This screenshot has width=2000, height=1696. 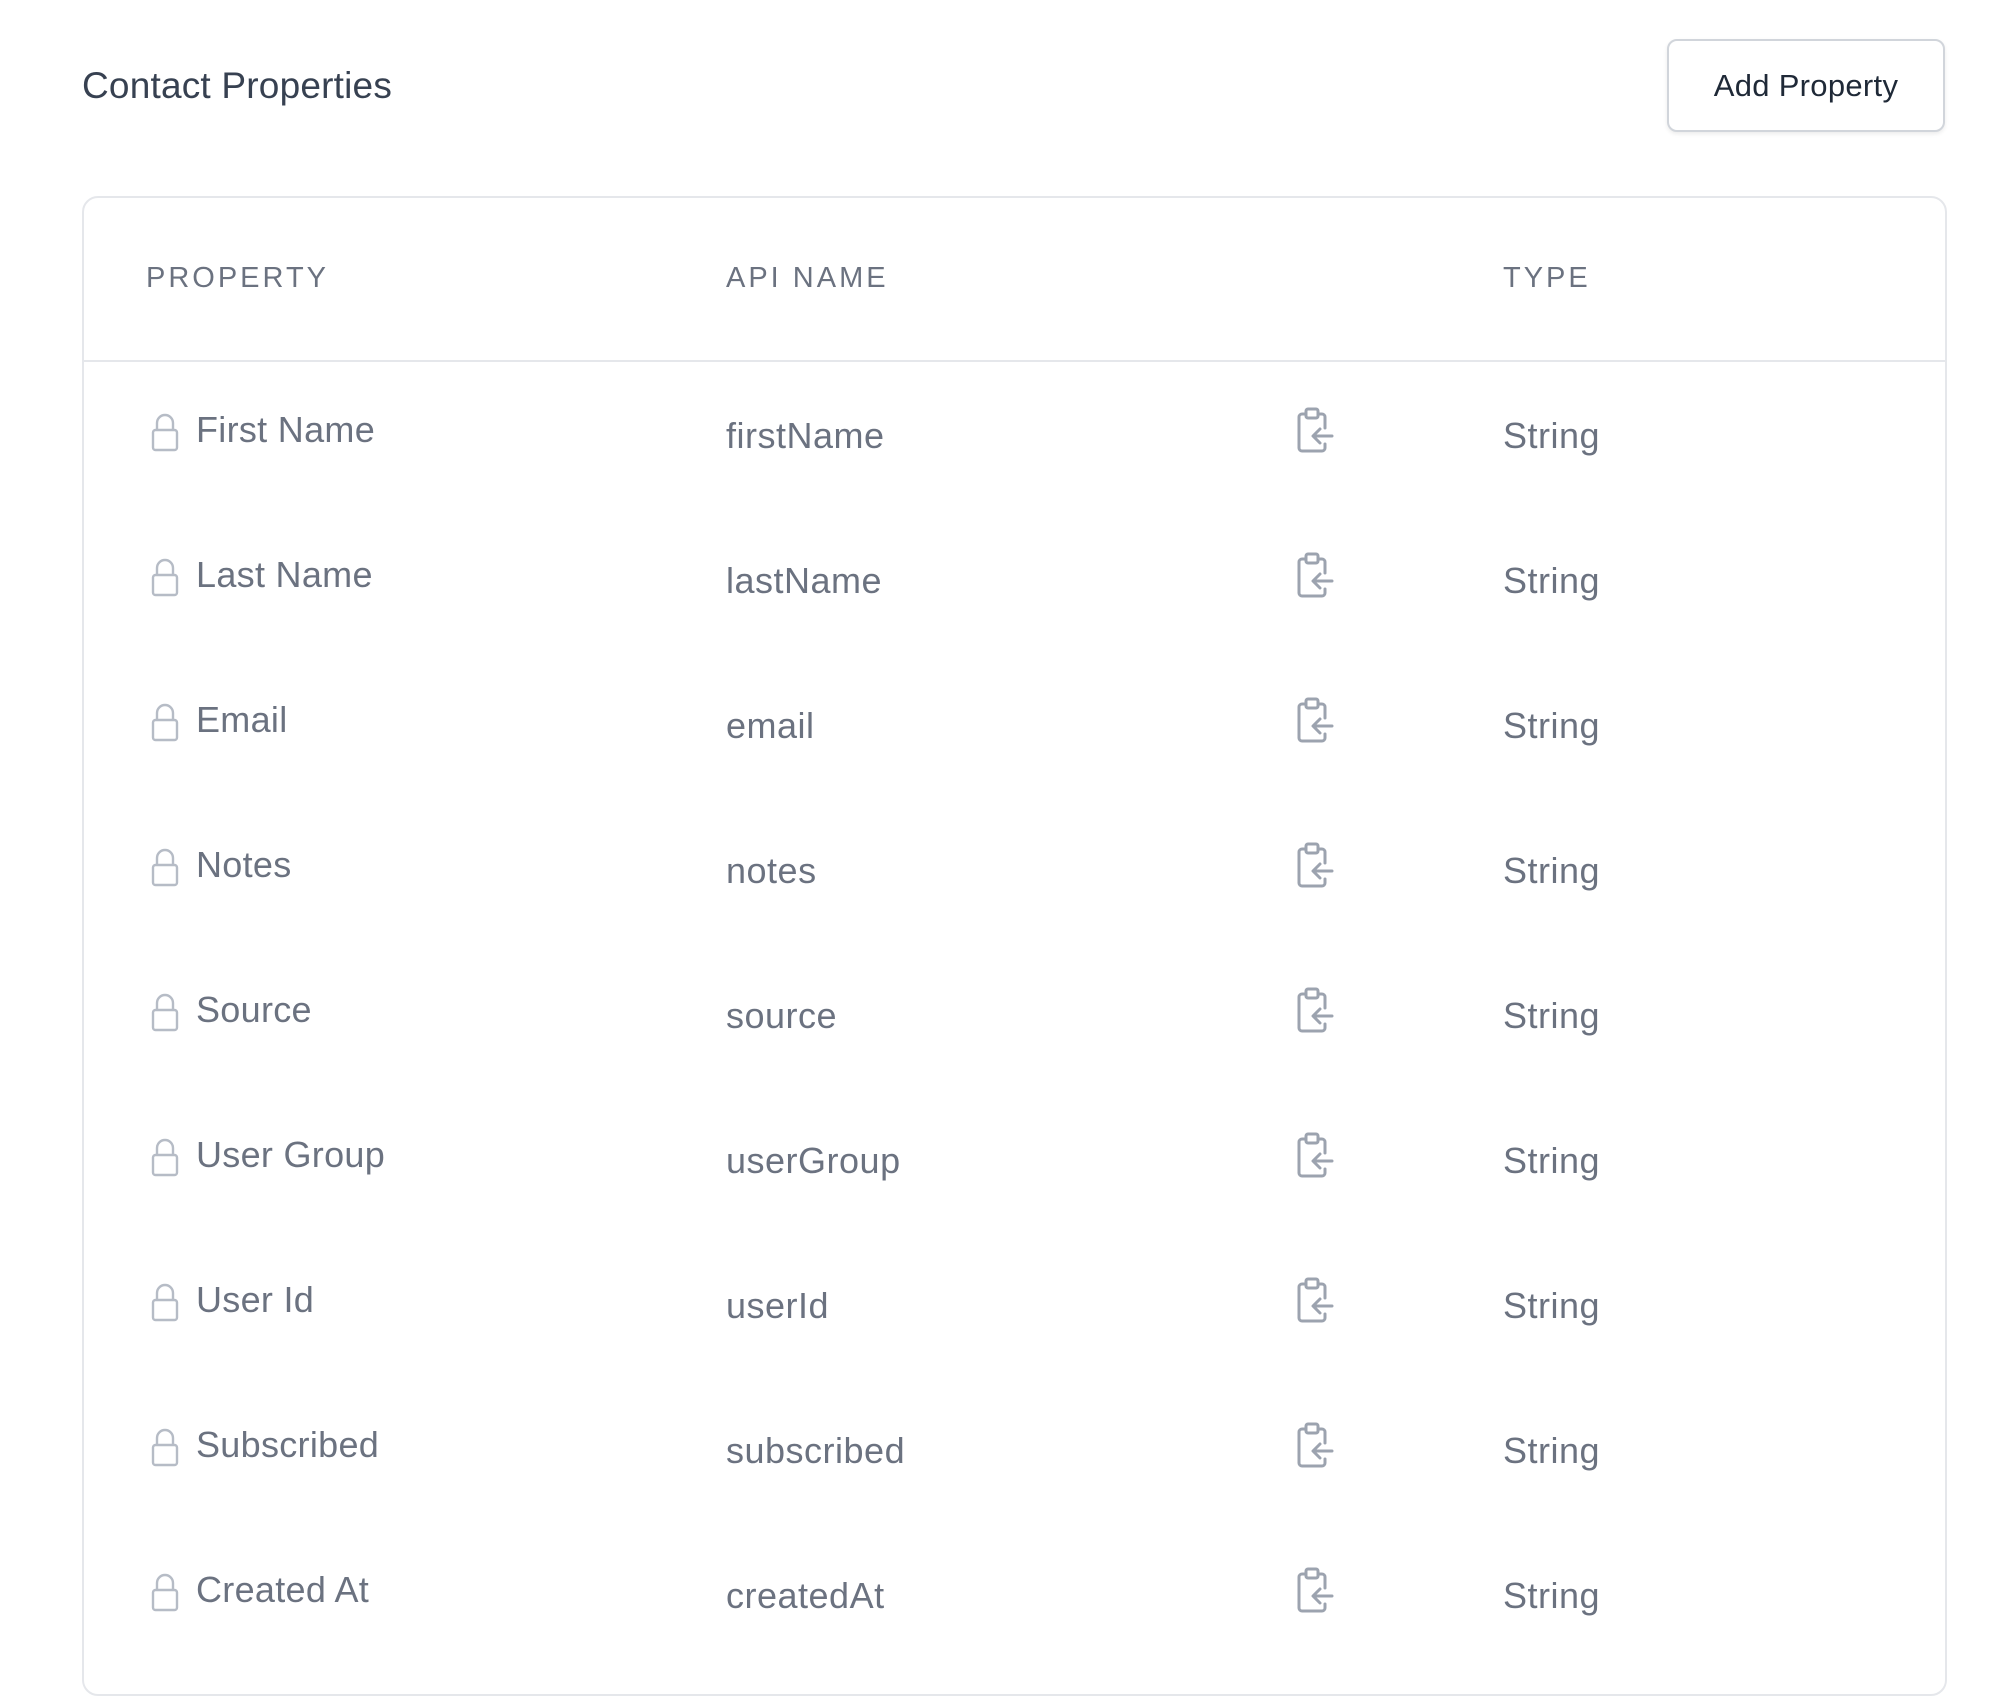 I want to click on table-header: PROPERTY API NAME TYPE, so click(x=1014, y=280).